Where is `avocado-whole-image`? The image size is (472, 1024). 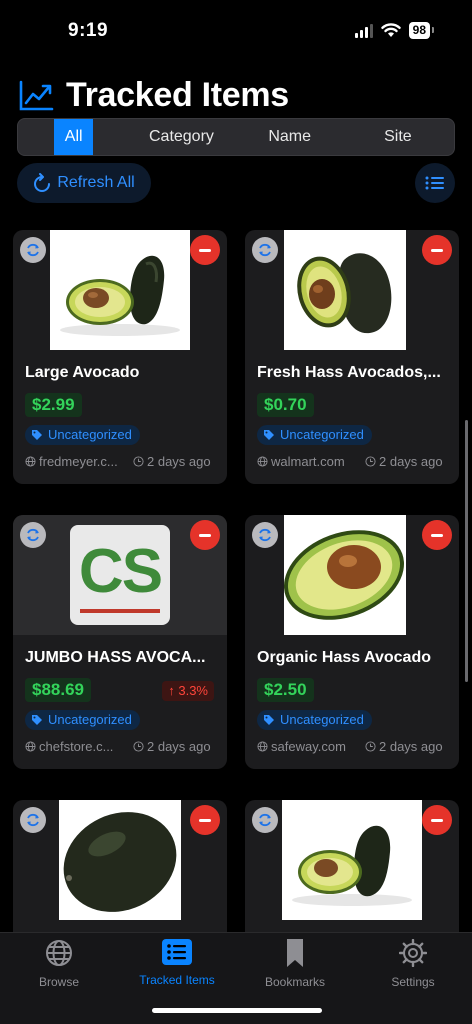 avocado-whole-image is located at coordinates (120, 862).